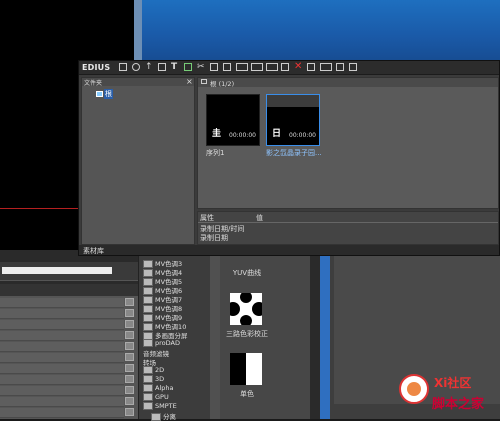  I want to click on view2-icon, so click(340, 67).